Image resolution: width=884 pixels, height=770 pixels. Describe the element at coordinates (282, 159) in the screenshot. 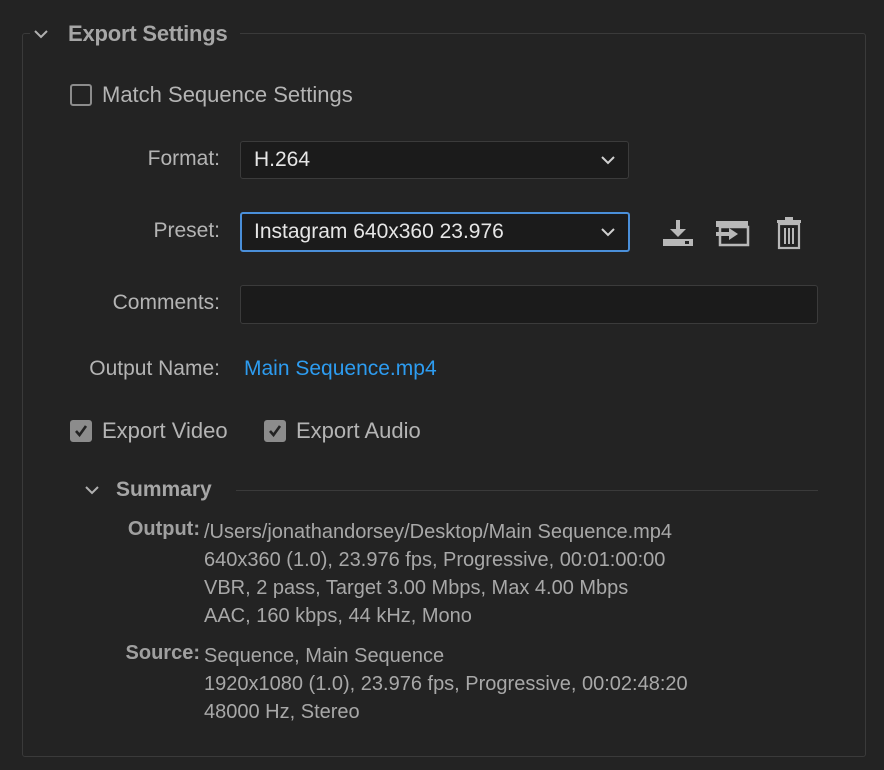

I see `format-value: H.264` at that location.